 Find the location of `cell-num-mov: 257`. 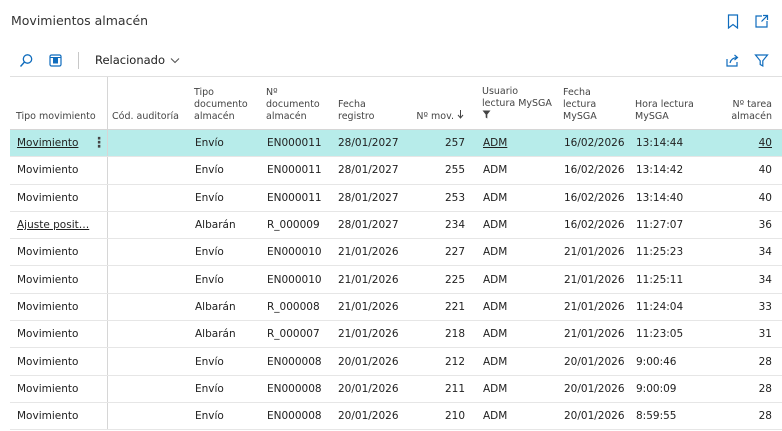

cell-num-mov: 257 is located at coordinates (454, 143).